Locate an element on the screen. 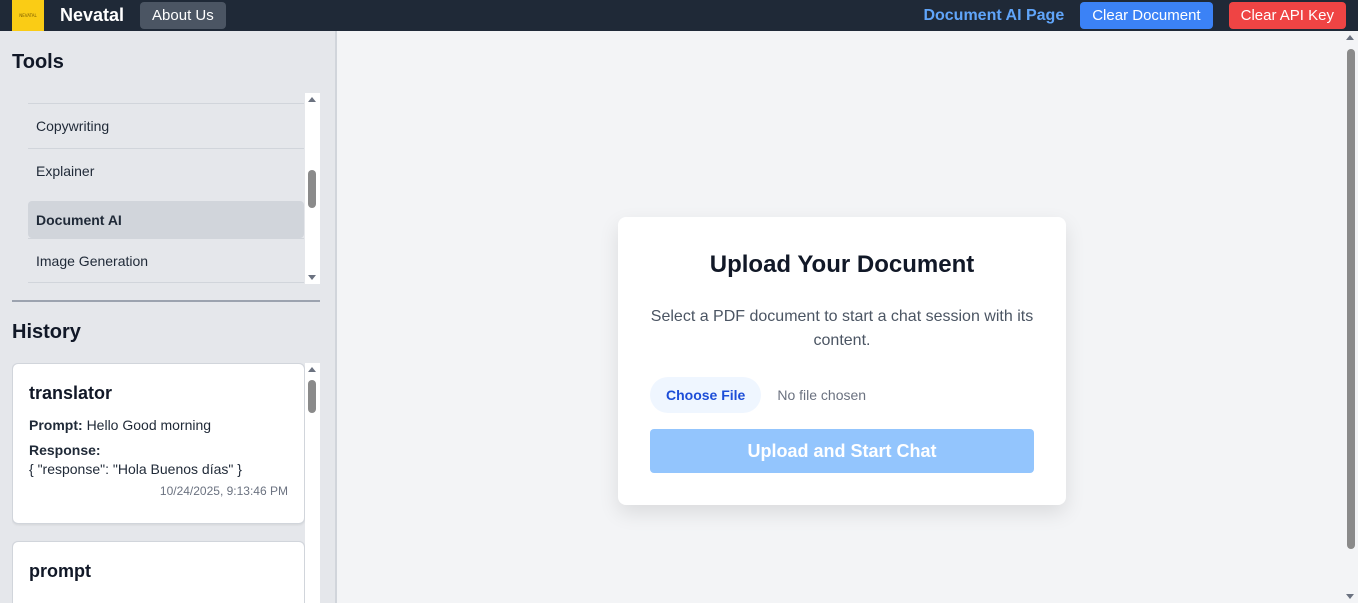 This screenshot has height=603, width=1358. history-scroll-thumb is located at coordinates (312, 396).